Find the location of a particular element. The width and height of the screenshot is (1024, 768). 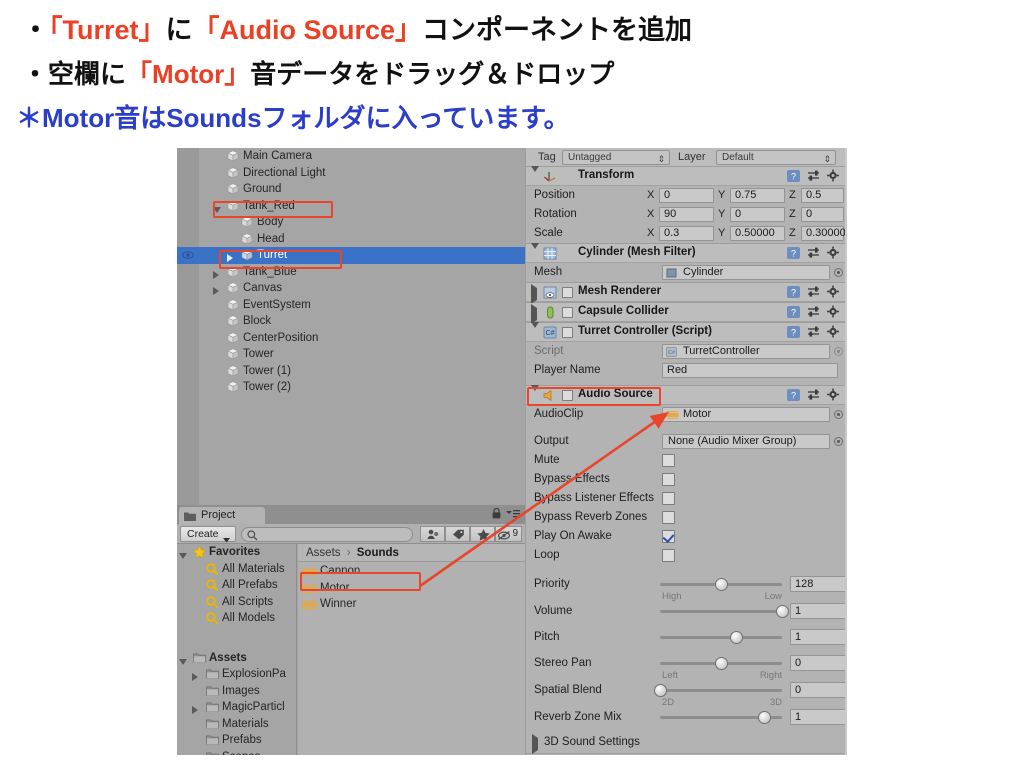

audio-spatial-blend-value-input: 0 is located at coordinates (817, 690).